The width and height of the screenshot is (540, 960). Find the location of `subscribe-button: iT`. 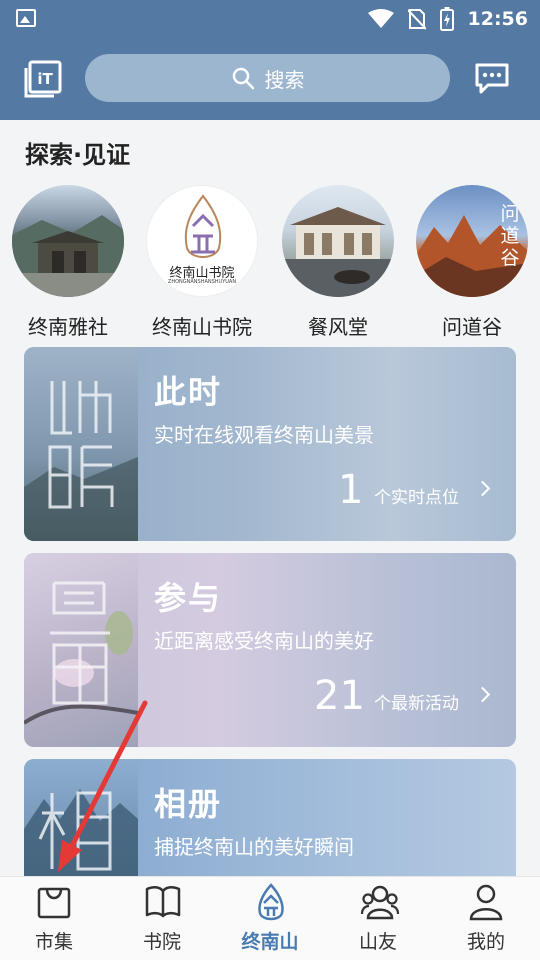

subscribe-button: iT is located at coordinates (43, 79).